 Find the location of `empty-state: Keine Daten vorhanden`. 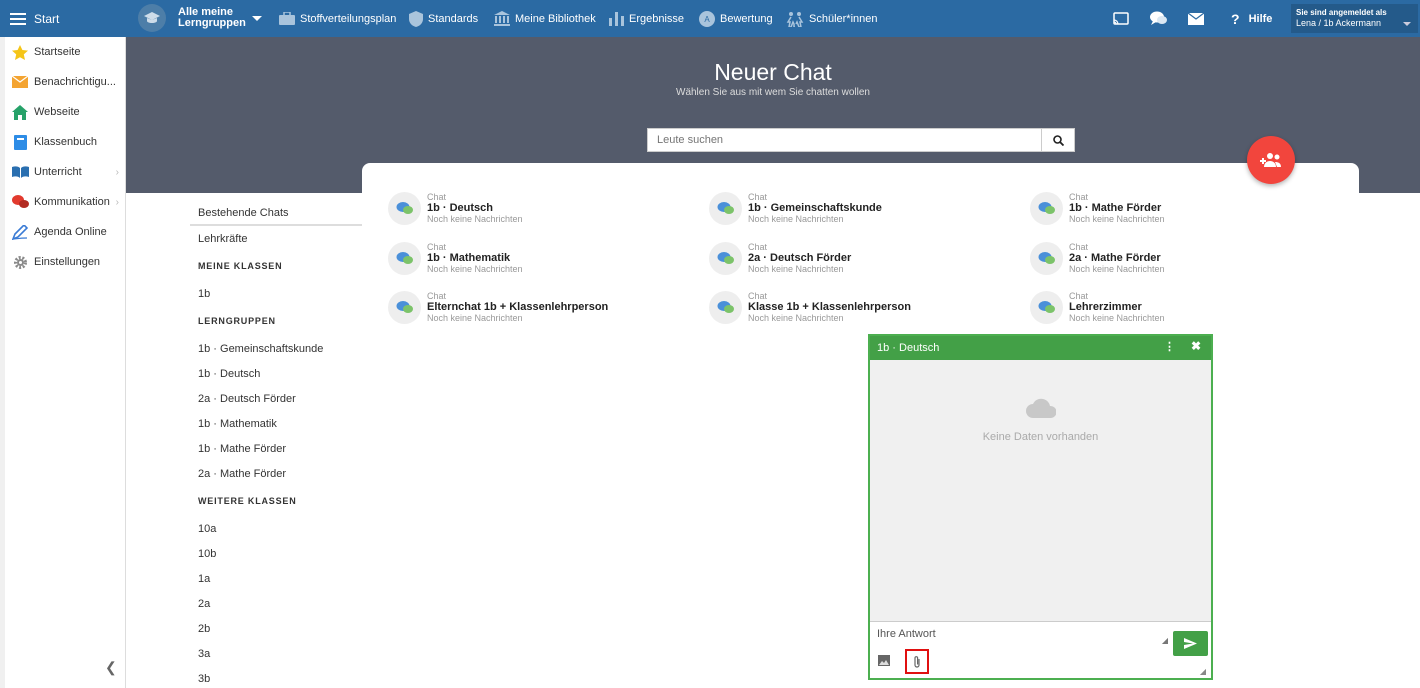

empty-state: Keine Daten vorhanden is located at coordinates (1040, 420).